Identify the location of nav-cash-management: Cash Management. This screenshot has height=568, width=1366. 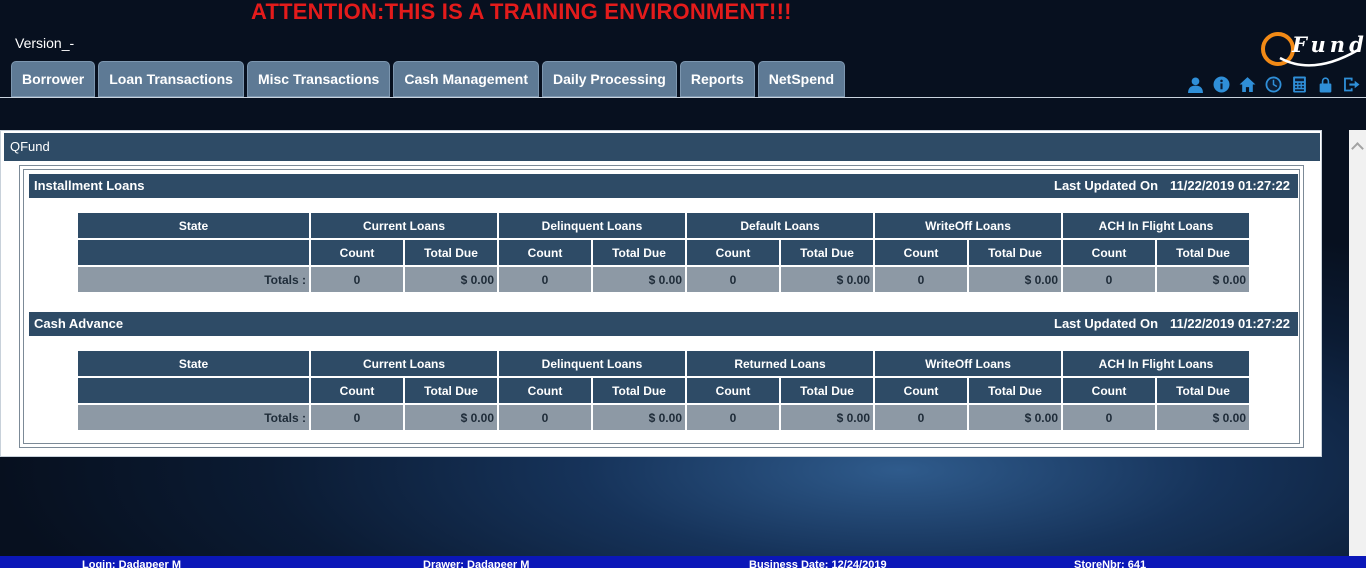
(466, 79).